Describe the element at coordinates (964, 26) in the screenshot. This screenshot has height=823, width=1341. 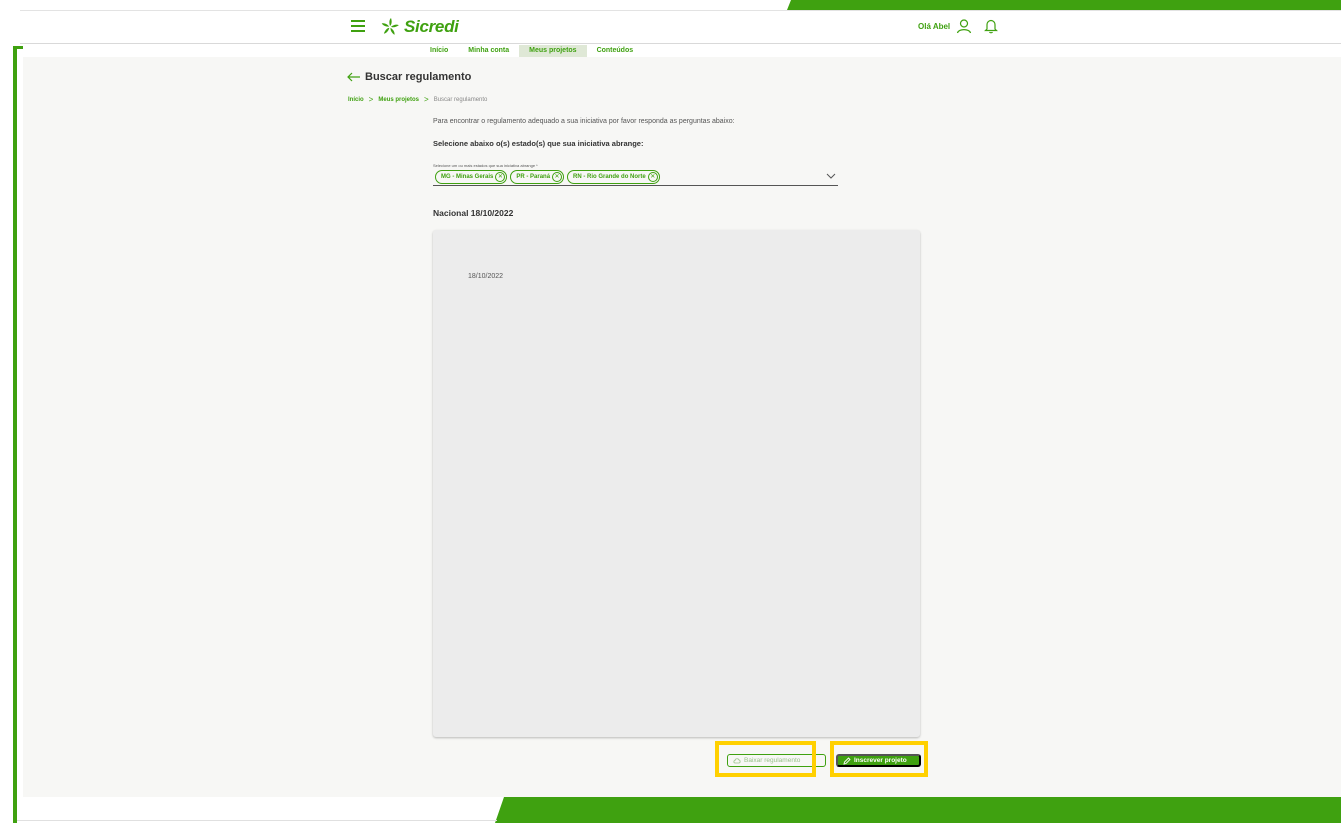
I see `user-icon` at that location.